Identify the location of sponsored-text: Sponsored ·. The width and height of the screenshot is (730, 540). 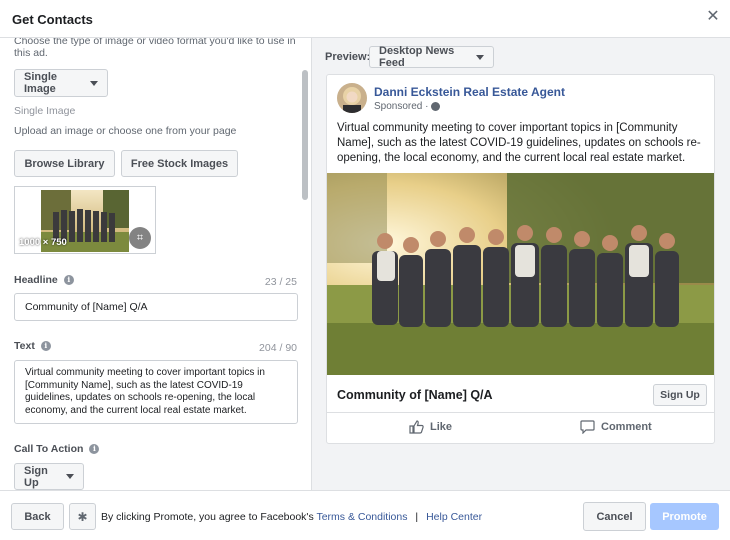
(401, 106).